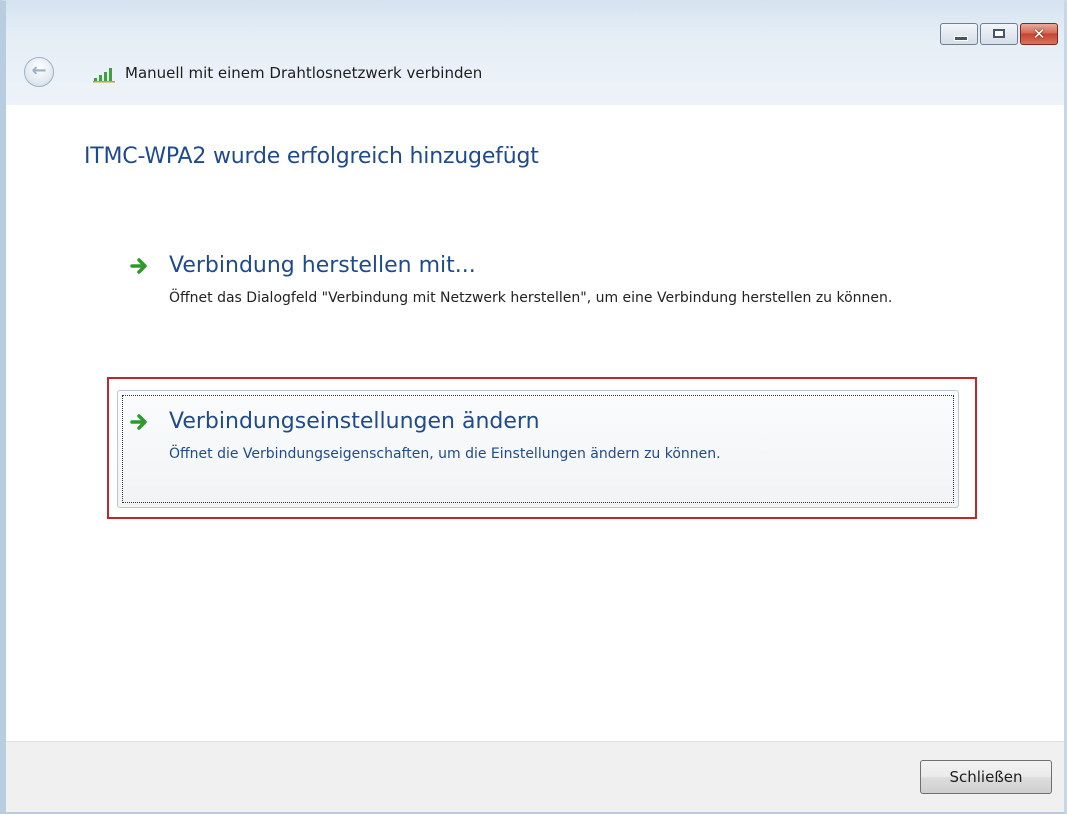 The width and height of the screenshot is (1067, 814). I want to click on close-icon: ✕, so click(1039, 34).